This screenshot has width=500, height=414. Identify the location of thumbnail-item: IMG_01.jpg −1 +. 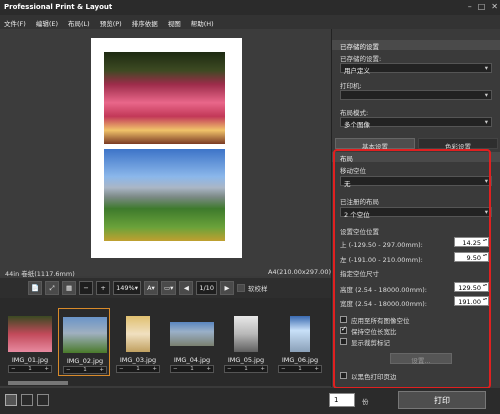
(30, 342).